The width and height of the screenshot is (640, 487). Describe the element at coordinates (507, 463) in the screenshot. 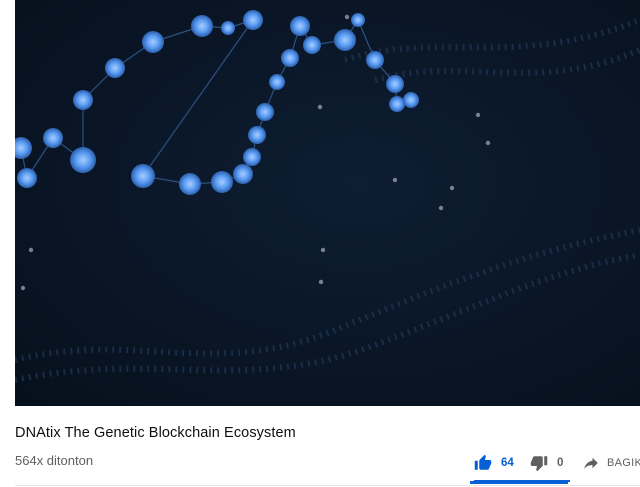

I see `like-count: 64` at that location.